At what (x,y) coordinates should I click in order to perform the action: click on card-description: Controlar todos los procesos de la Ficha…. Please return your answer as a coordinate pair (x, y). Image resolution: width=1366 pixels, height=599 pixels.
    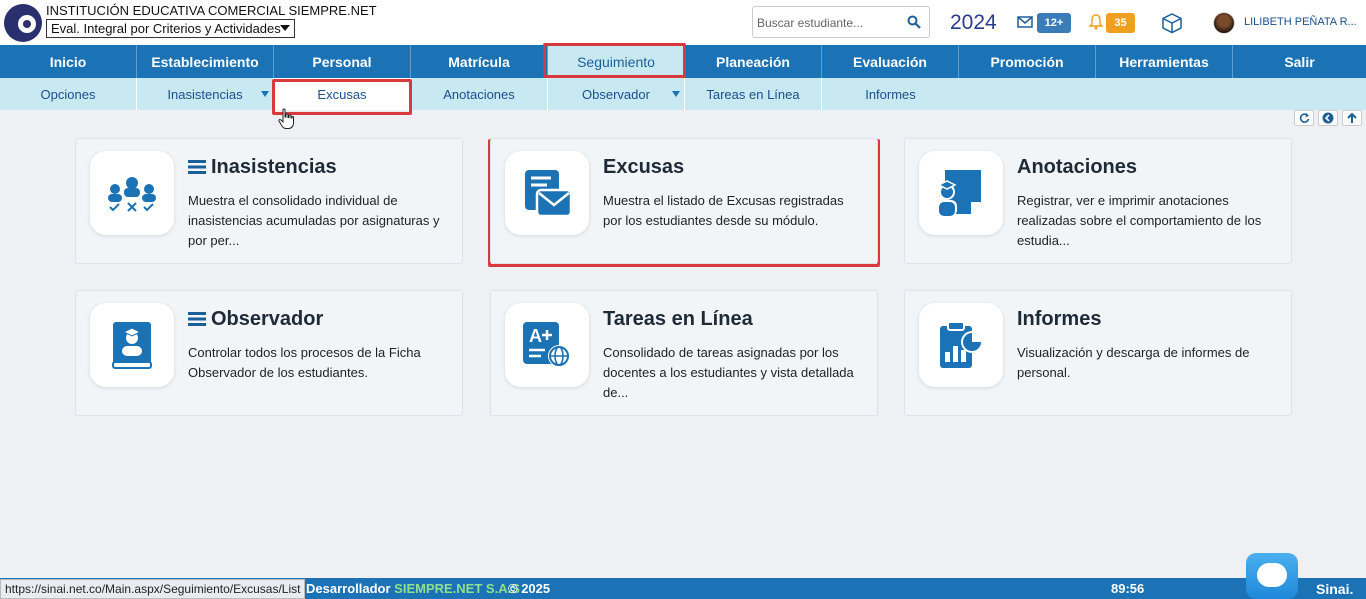
    Looking at the image, I should click on (304, 362).